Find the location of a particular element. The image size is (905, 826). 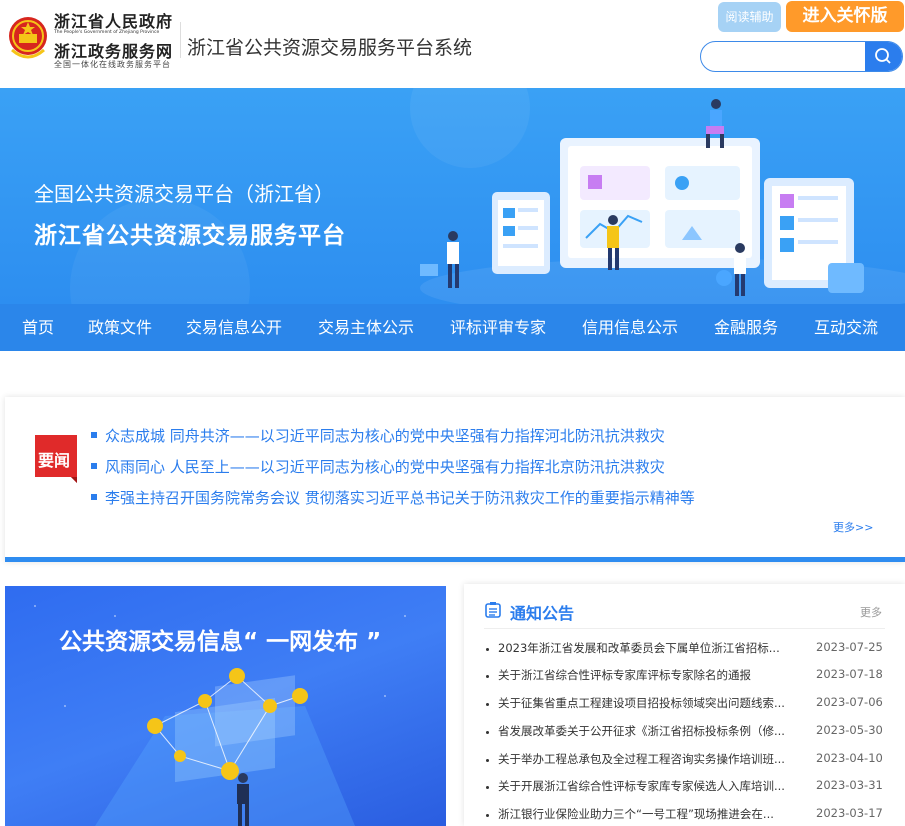

news-item: 李强主持召开国务院常务会议 贯彻落实习近平总书记关于防汛救灾工作的重要指示精神等 is located at coordinates (393, 497).